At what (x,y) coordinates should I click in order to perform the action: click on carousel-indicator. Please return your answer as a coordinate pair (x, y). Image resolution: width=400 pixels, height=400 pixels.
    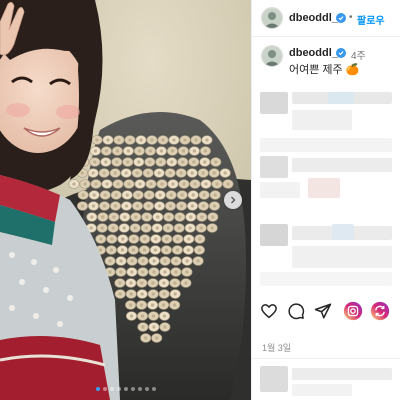
    Looking at the image, I should click on (125, 389).